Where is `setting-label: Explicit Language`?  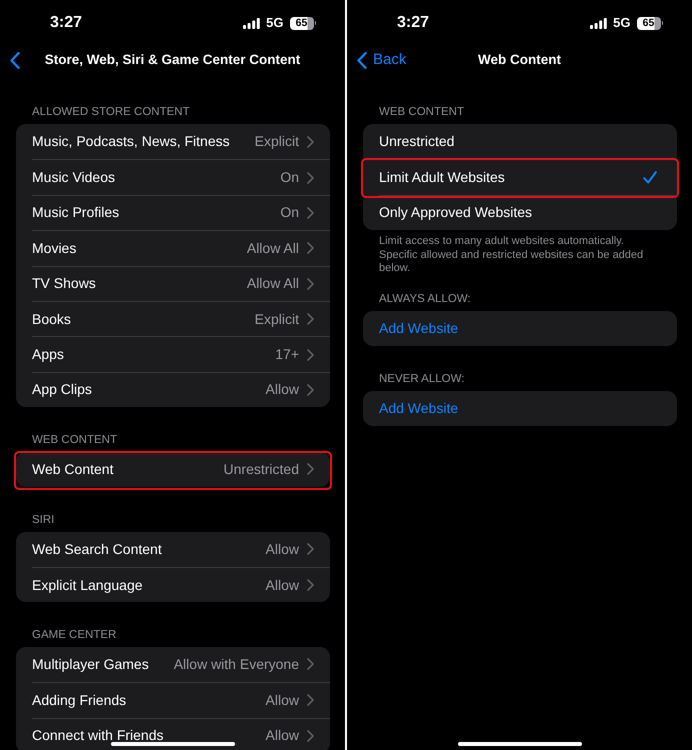
setting-label: Explicit Language is located at coordinates (87, 585).